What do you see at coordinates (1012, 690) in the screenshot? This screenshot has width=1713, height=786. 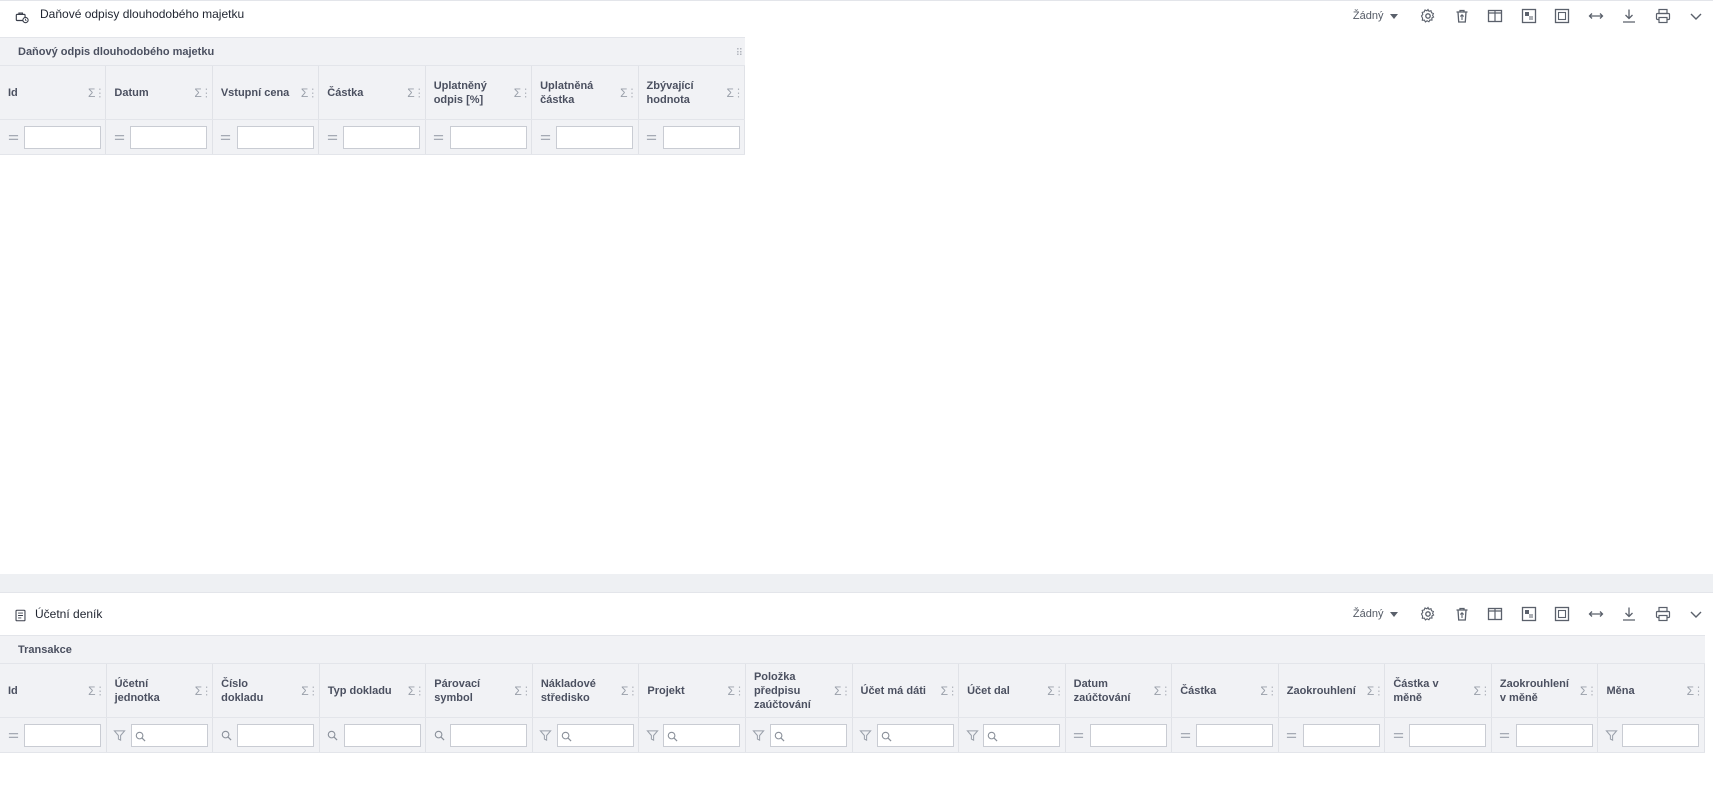 I see `column-header: Účet dal Σ ⋮` at bounding box center [1012, 690].